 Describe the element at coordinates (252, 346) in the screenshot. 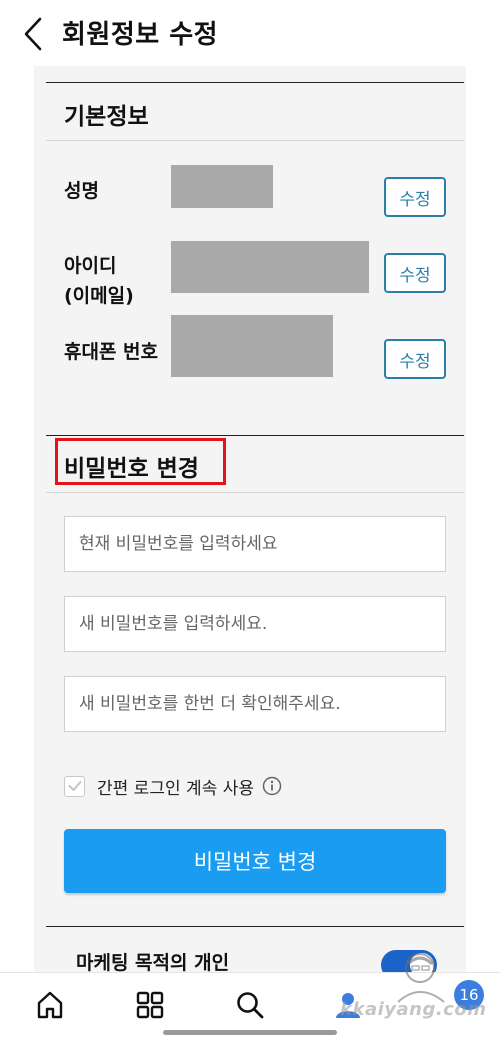

I see `phone-value-masked` at that location.